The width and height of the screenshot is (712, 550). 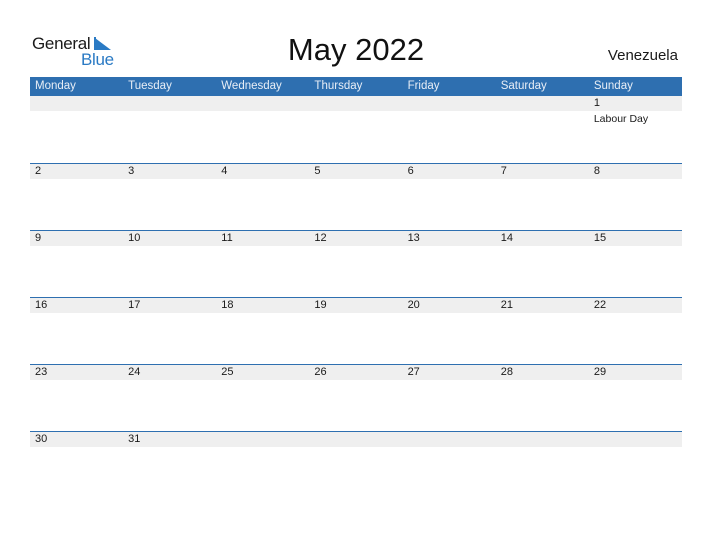 I want to click on day-cell: 14, so click(x=542, y=261).